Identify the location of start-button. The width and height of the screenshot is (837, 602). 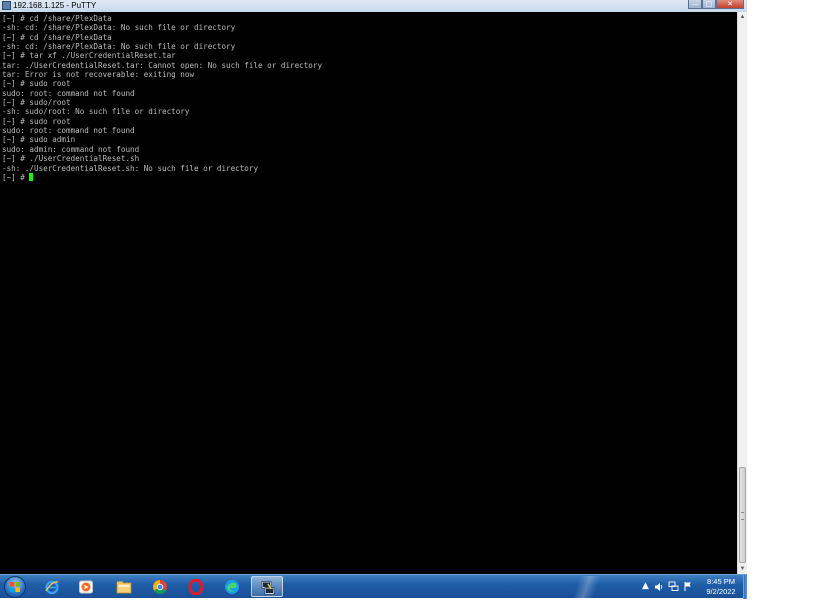
(15, 587).